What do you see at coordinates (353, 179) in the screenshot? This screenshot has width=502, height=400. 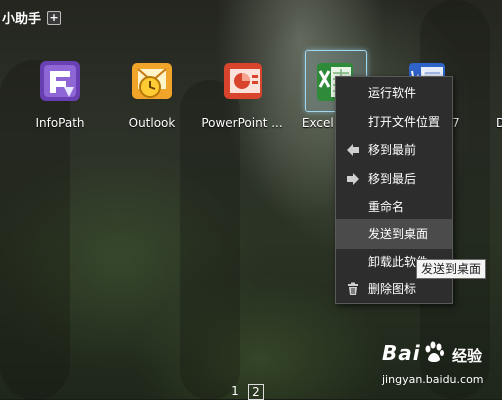 I see `arrow-right-icon` at bounding box center [353, 179].